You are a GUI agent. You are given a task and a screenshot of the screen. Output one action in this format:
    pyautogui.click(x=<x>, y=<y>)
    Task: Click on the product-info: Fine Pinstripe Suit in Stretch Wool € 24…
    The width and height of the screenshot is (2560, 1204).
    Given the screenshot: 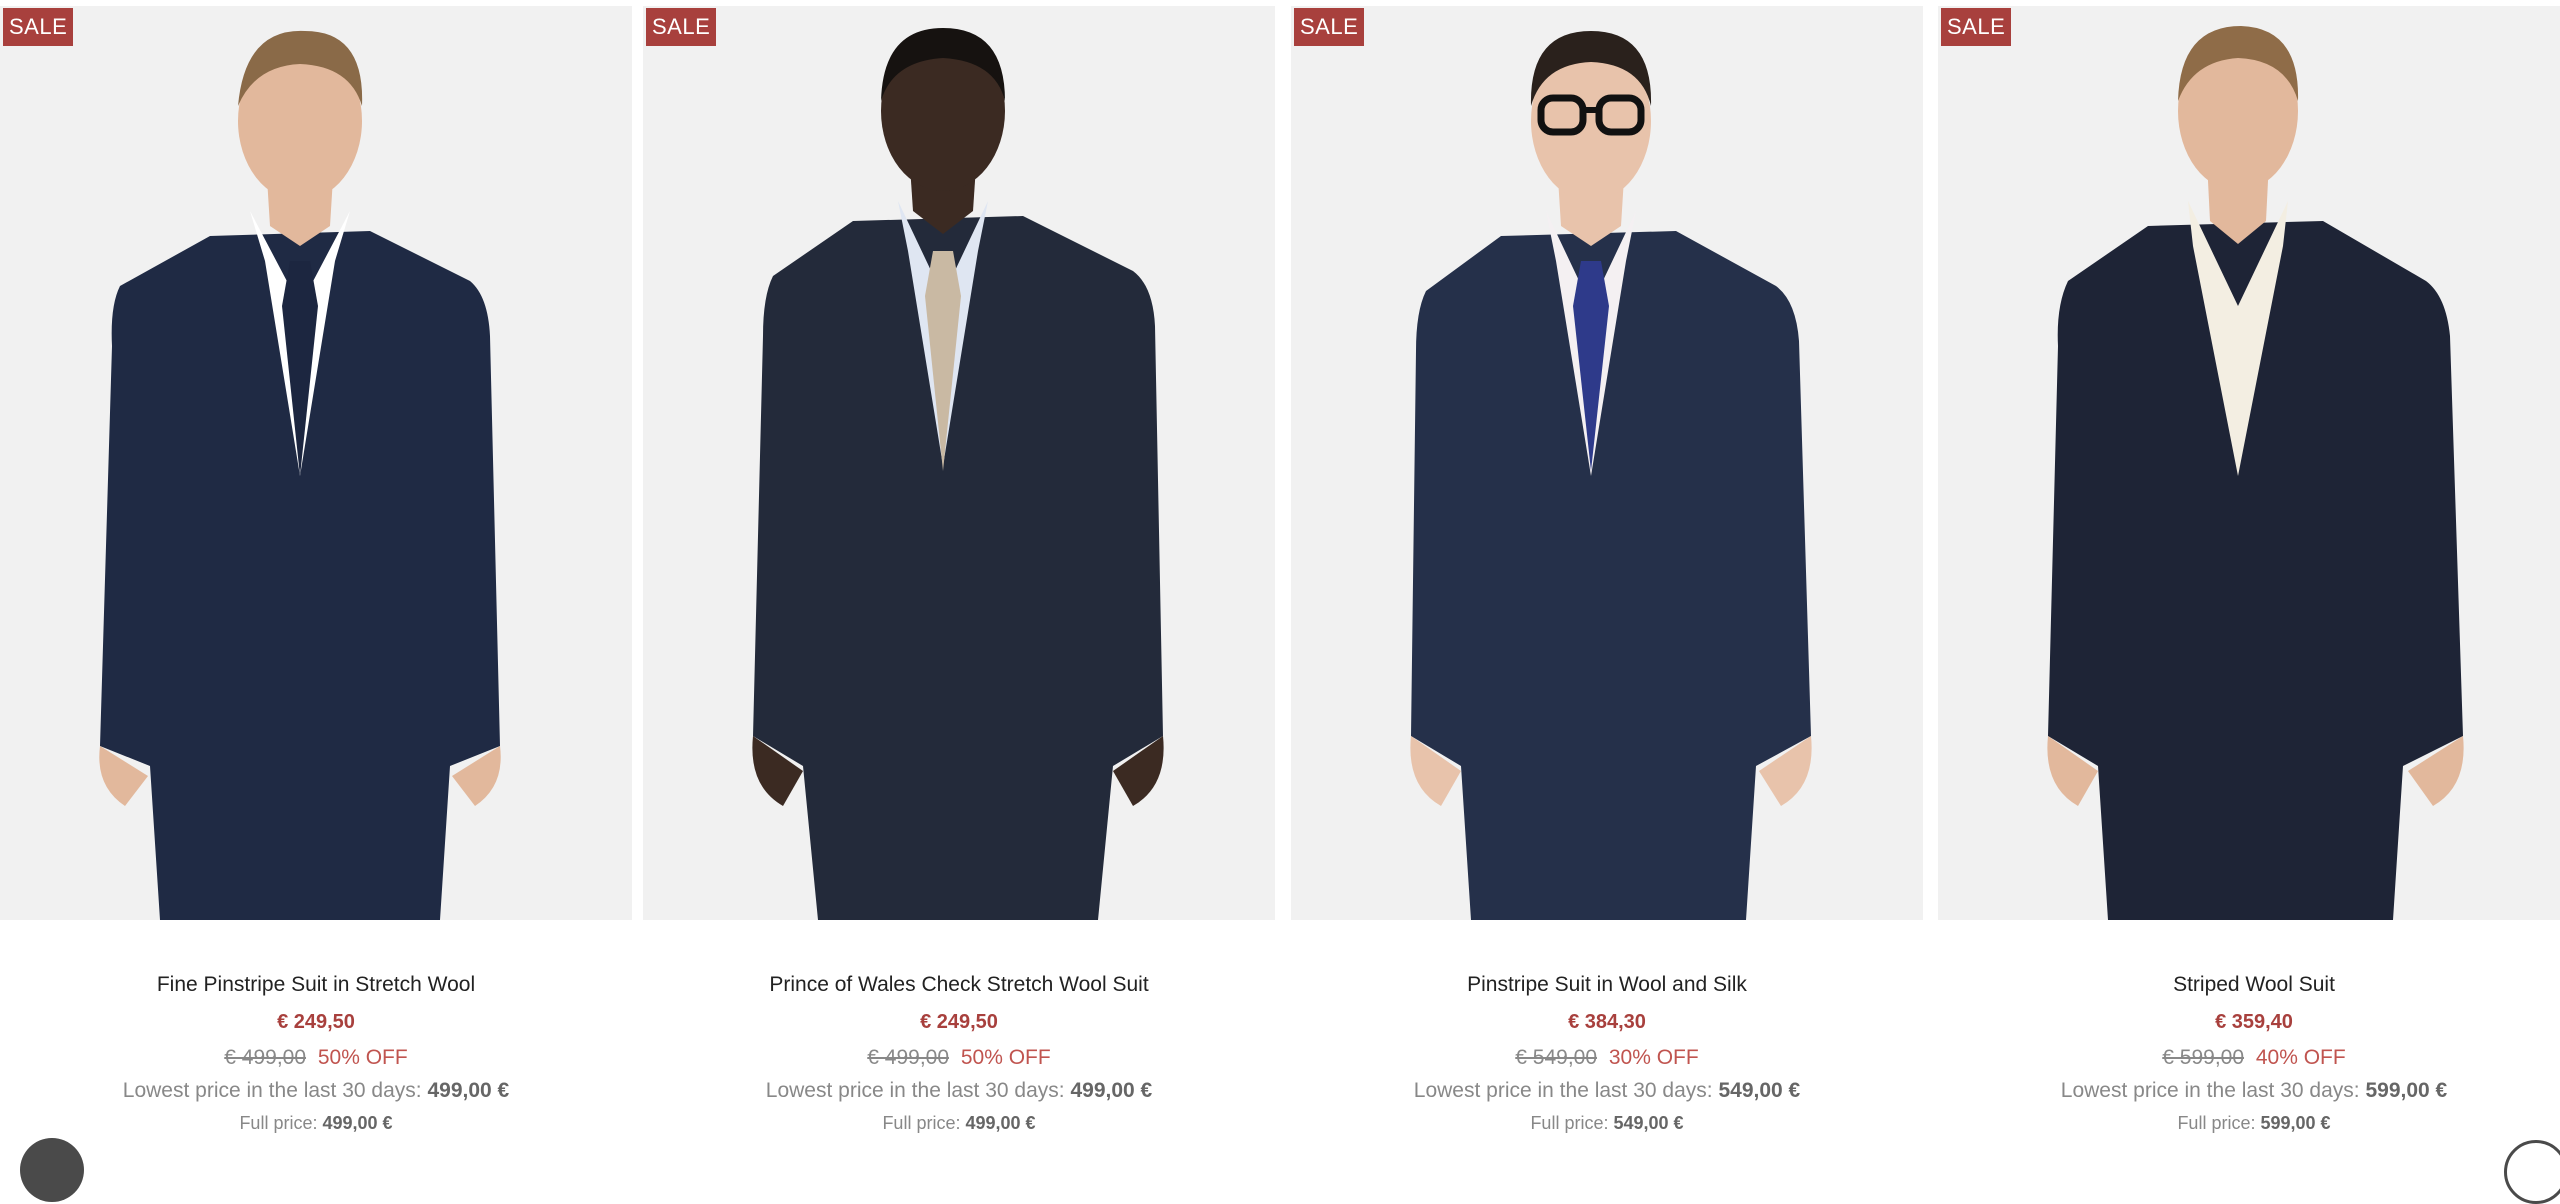 What is the action you would take?
    pyautogui.click(x=316, y=1053)
    